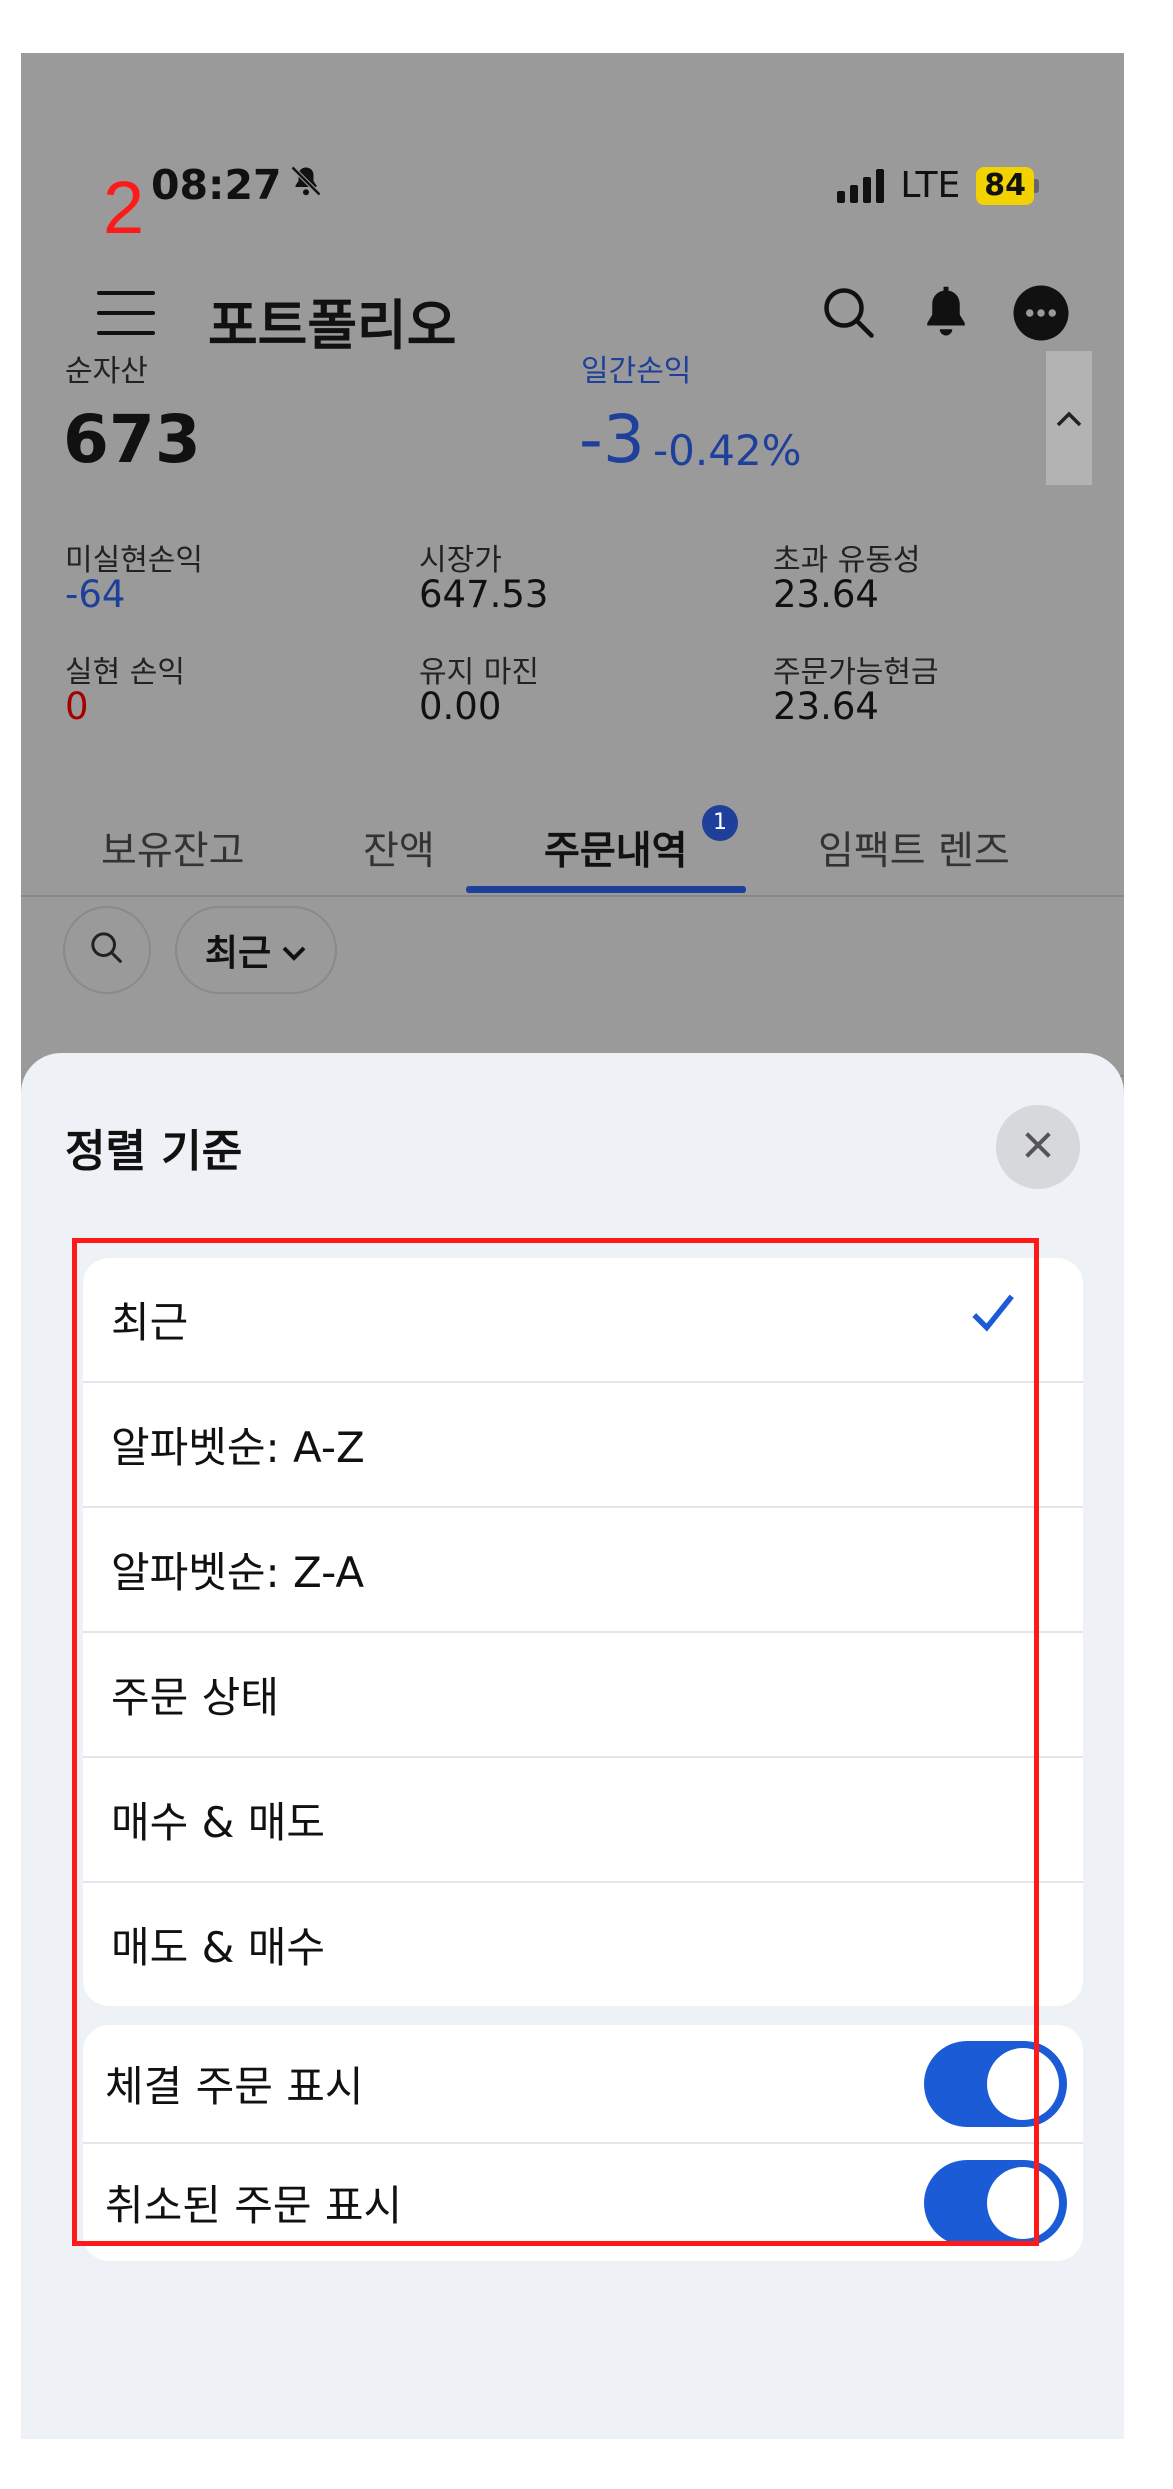  What do you see at coordinates (484, 594) in the screenshot?
I see `market-value-value: 647.53` at bounding box center [484, 594].